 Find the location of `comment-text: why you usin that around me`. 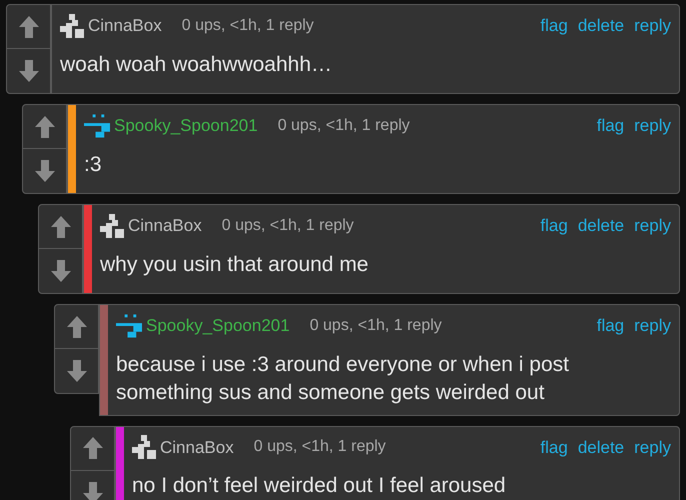

comment-text: why you usin that around me is located at coordinates (235, 265).